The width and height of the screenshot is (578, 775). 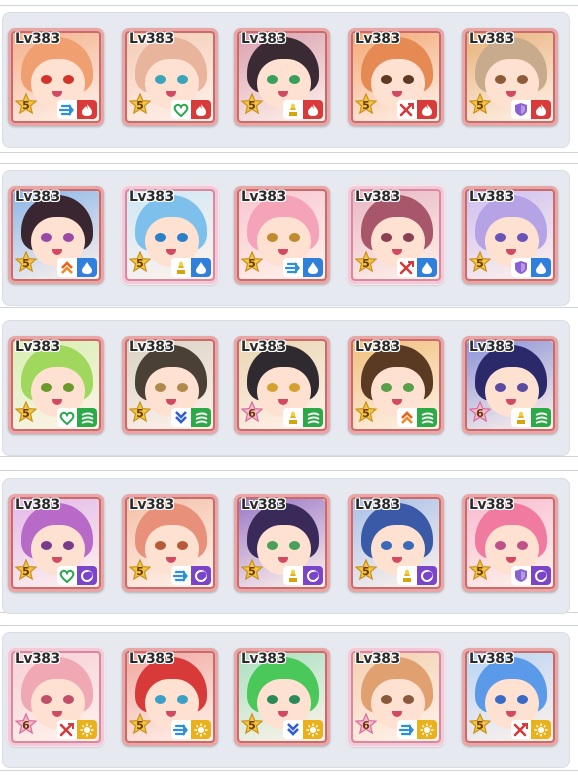 I want to click on star-rank-value: 6, so click(x=480, y=413).